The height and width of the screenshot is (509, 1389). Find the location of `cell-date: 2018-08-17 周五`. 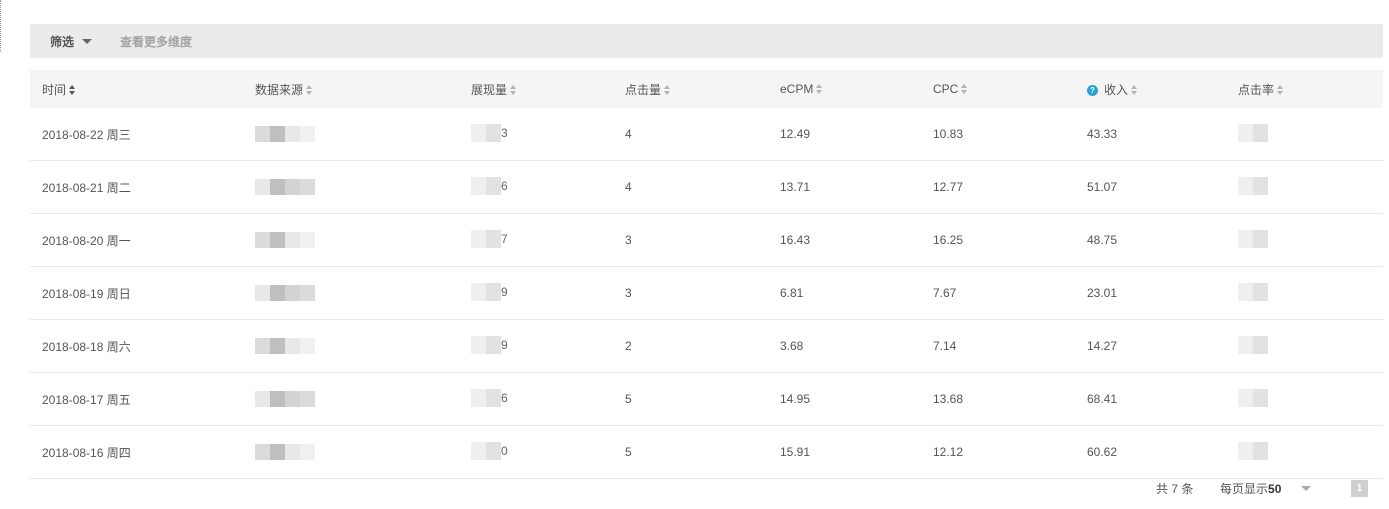

cell-date: 2018-08-17 周五 is located at coordinates (136, 399).